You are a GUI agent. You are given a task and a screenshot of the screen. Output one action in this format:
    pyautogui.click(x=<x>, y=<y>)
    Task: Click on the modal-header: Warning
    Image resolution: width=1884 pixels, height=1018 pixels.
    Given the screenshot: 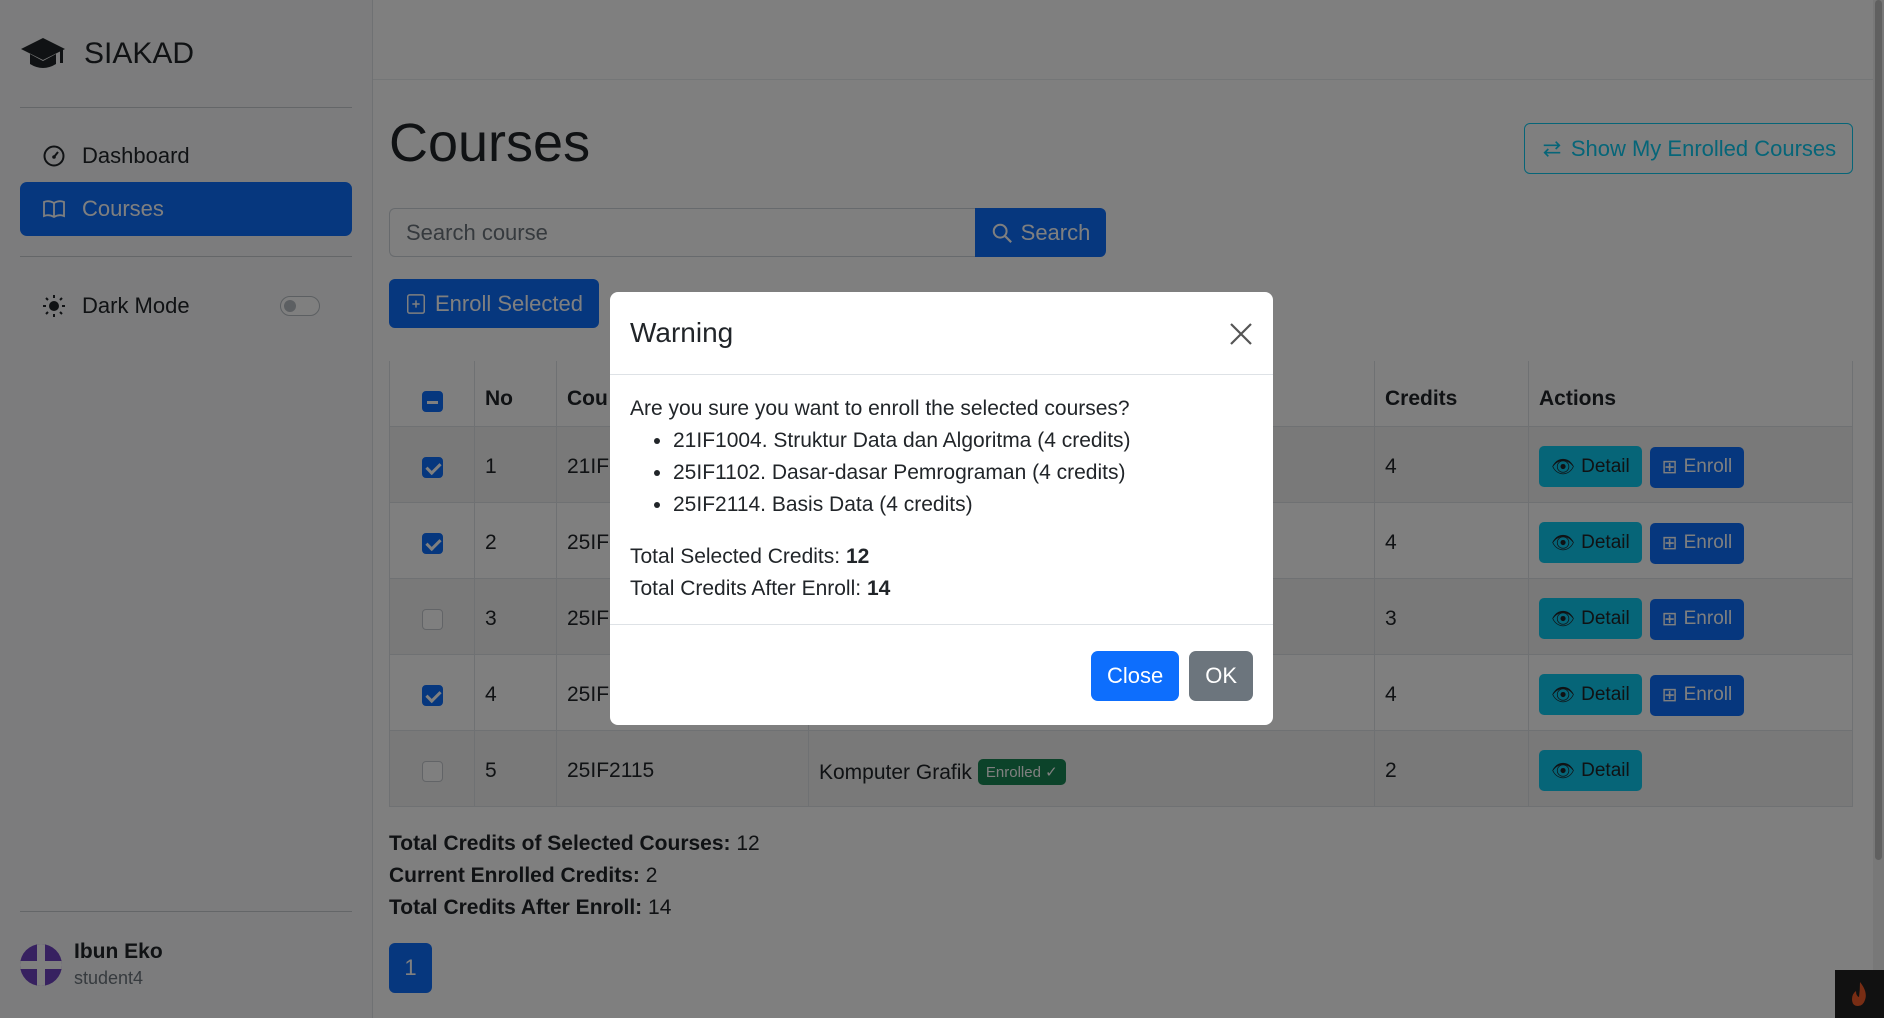 What is the action you would take?
    pyautogui.click(x=941, y=333)
    